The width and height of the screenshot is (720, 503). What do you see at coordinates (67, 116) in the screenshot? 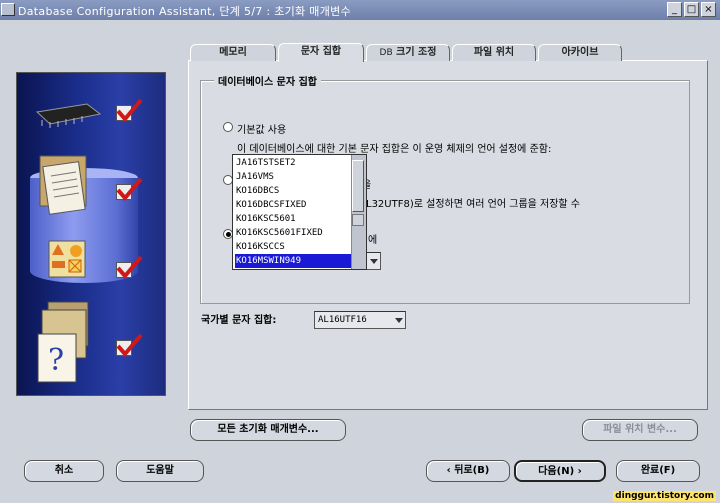
I see `memory-chip-icon` at bounding box center [67, 116].